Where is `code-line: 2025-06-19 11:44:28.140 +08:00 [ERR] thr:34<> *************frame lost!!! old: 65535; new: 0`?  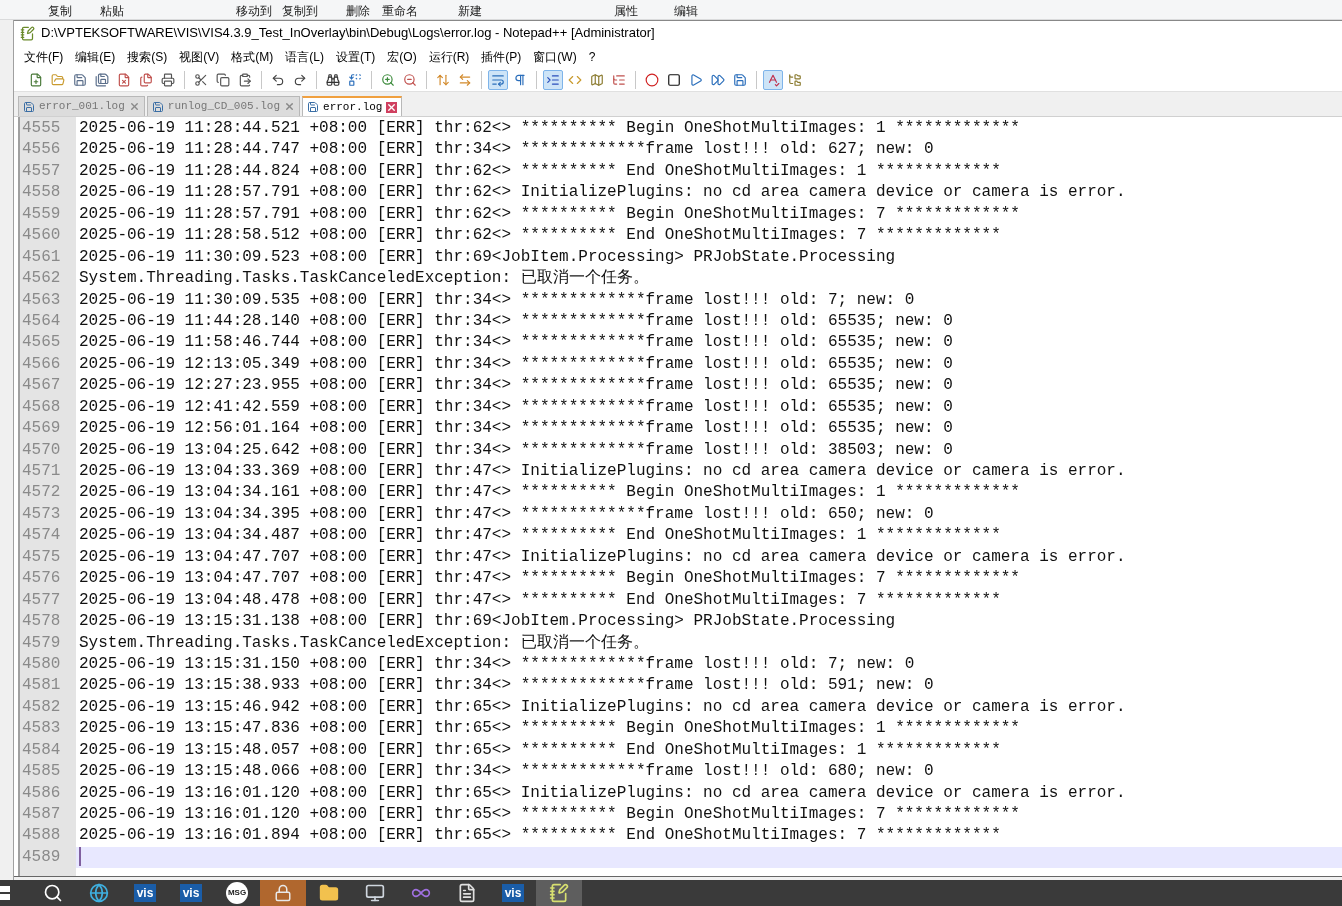 code-line: 2025-06-19 11:44:28.140 +08:00 [ERR] thr:34<> *************frame lost!!! old: 65535; new: 0 is located at coordinates (516, 321).